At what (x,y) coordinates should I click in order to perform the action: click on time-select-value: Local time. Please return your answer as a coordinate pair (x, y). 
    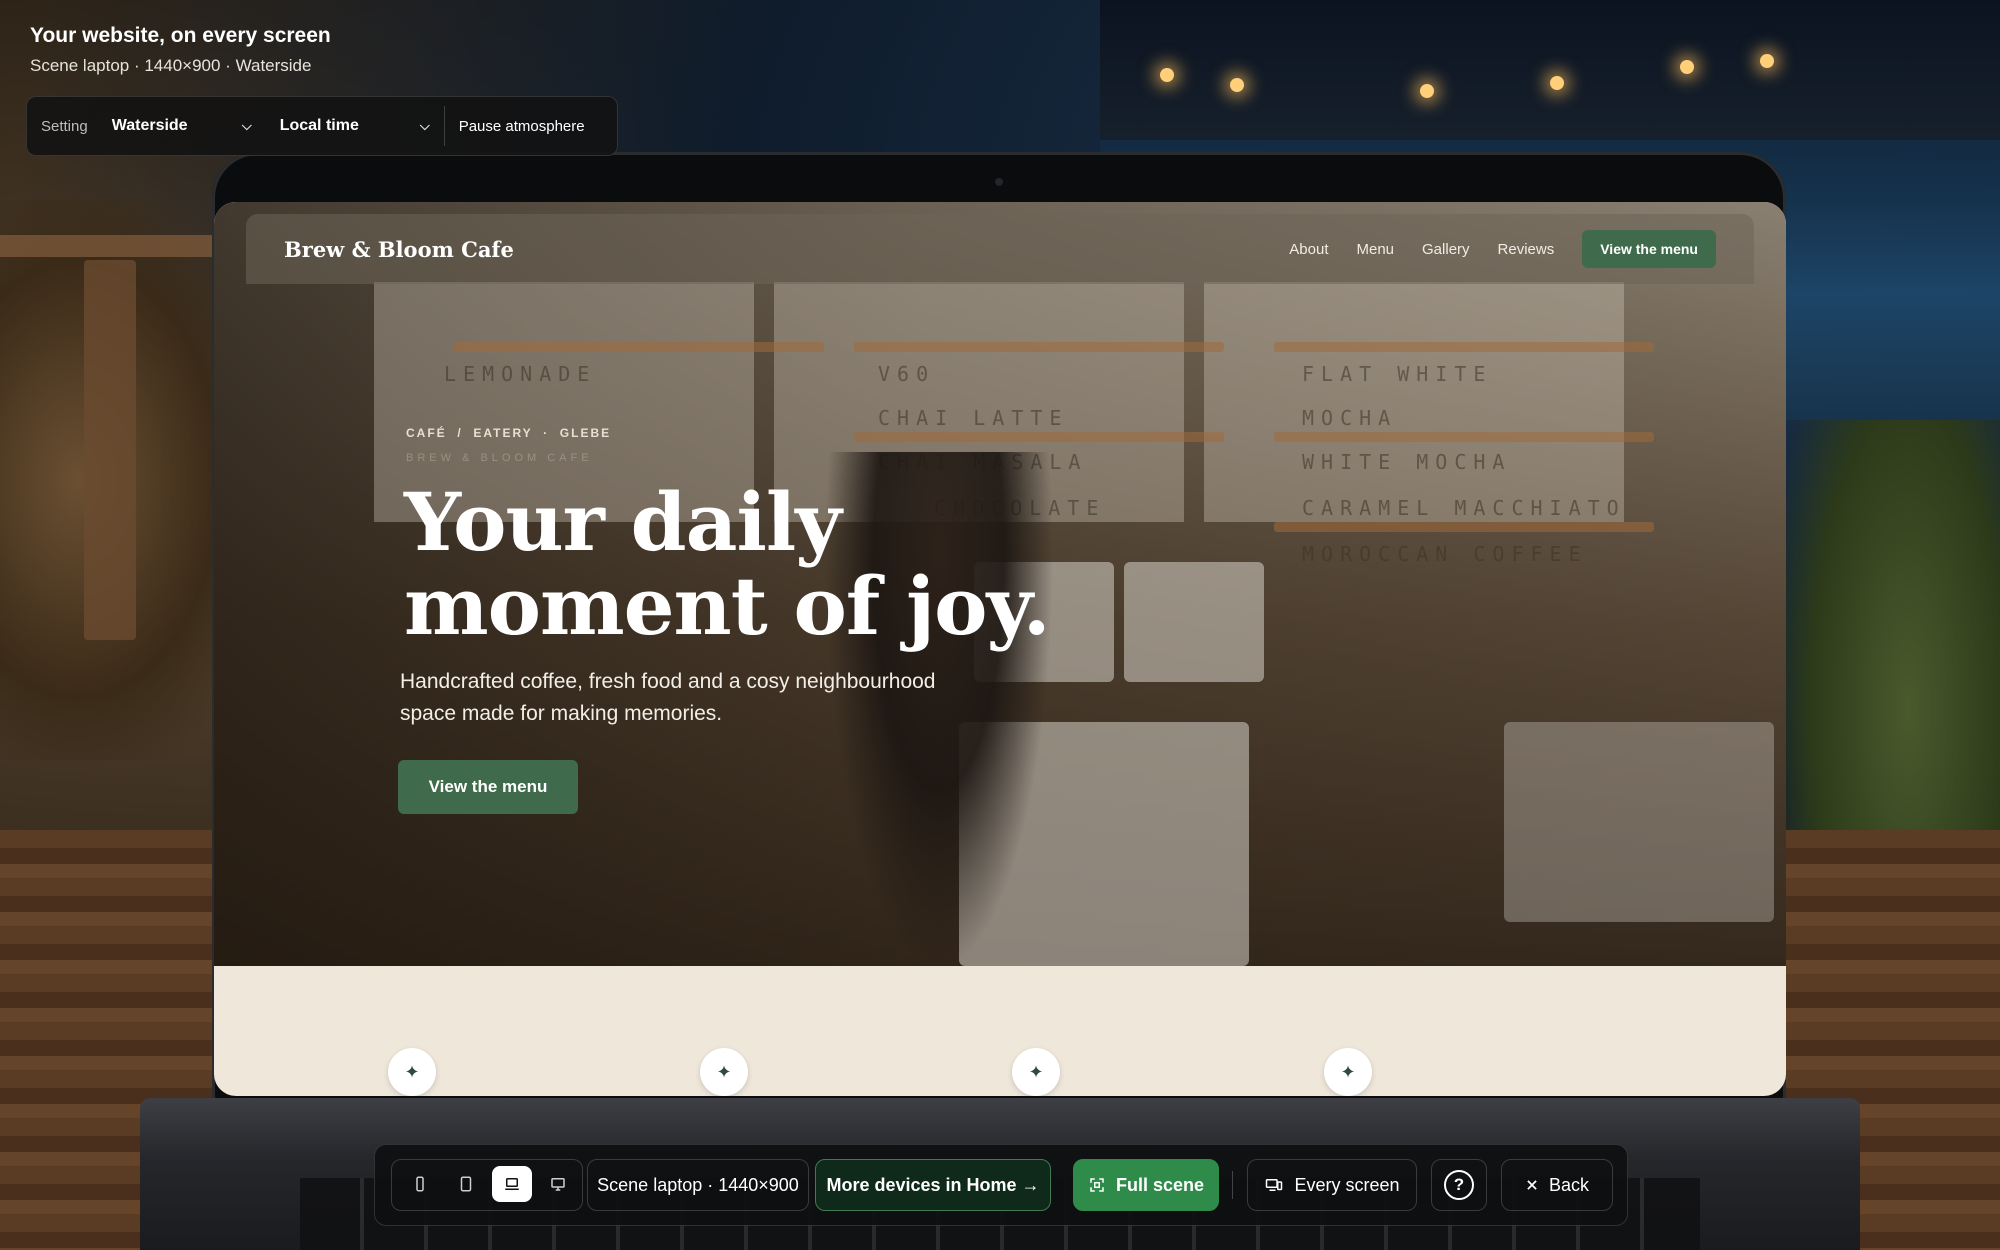
    Looking at the image, I should click on (319, 125).